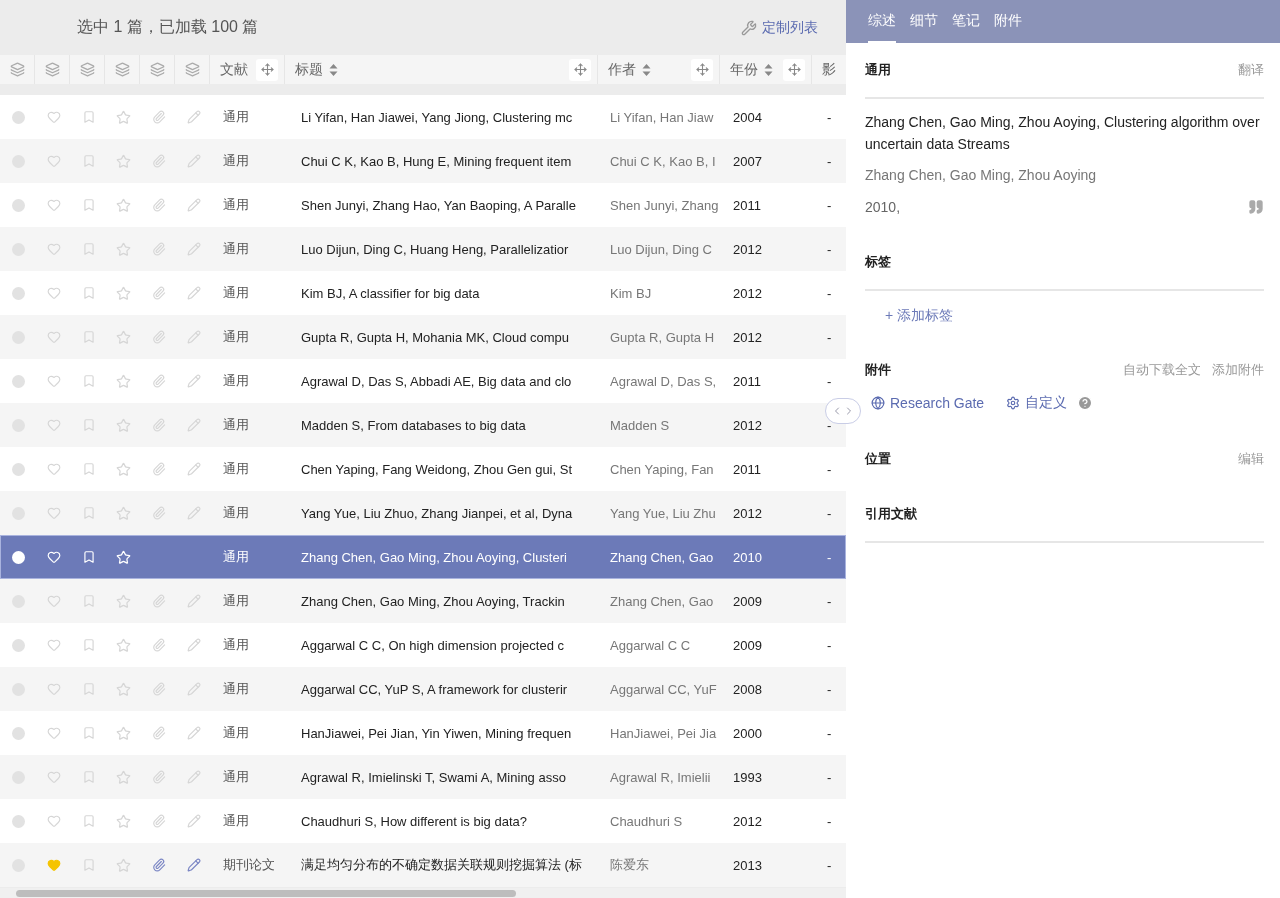  What do you see at coordinates (423, 645) in the screenshot?
I see `reference-row: 通用 Aggarwal C C, On high dimension projected c Aggarwal C C 2009 -` at bounding box center [423, 645].